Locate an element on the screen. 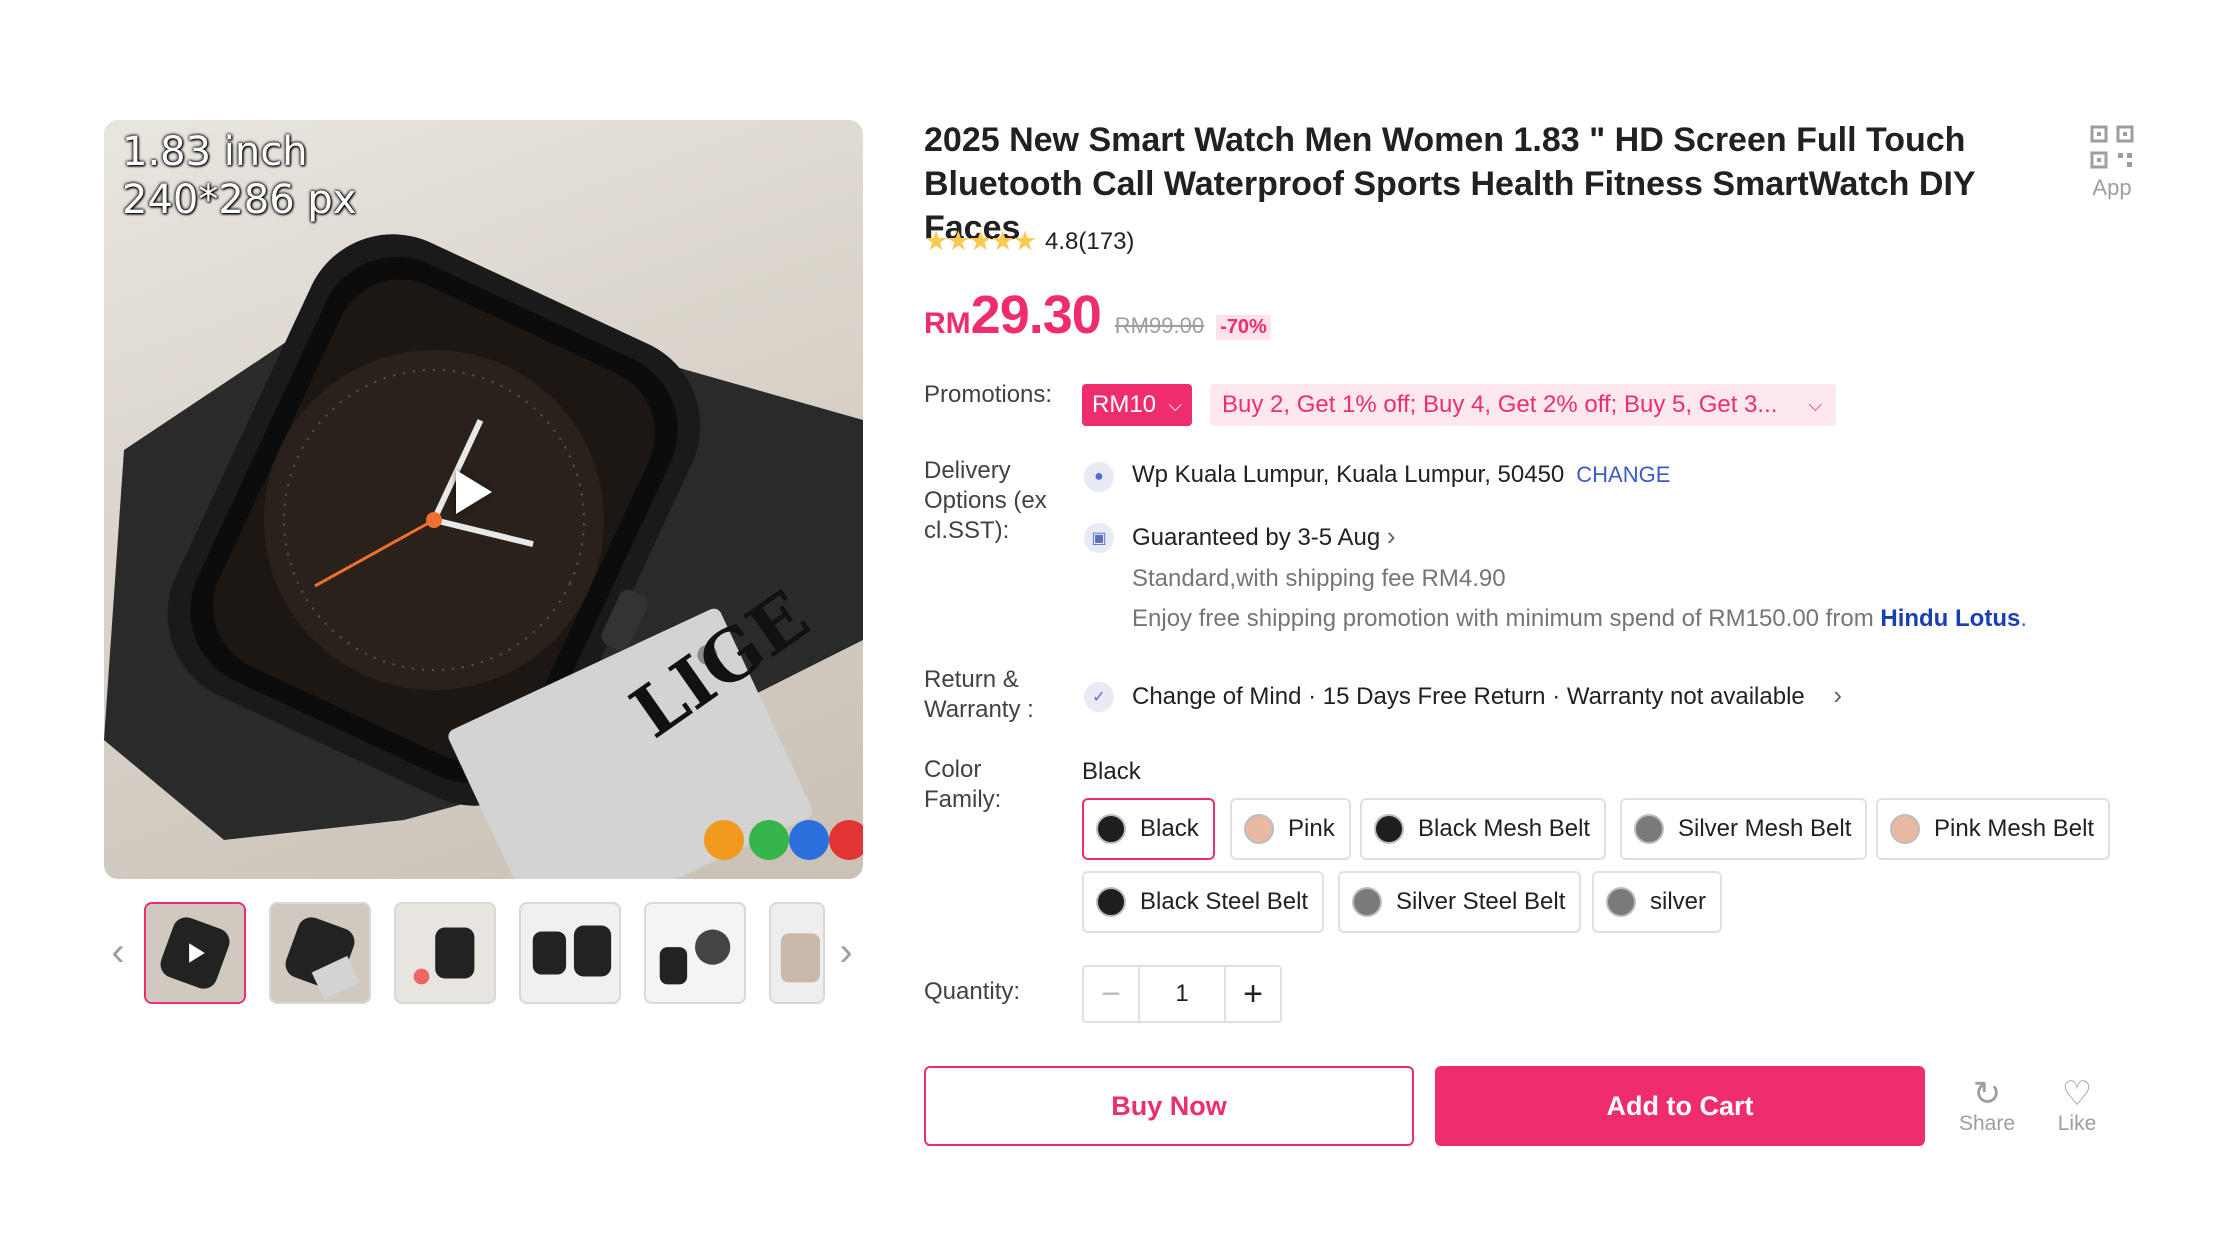 This screenshot has height=1257, width=2223. color-family-label: Color Family: is located at coordinates (963, 784).